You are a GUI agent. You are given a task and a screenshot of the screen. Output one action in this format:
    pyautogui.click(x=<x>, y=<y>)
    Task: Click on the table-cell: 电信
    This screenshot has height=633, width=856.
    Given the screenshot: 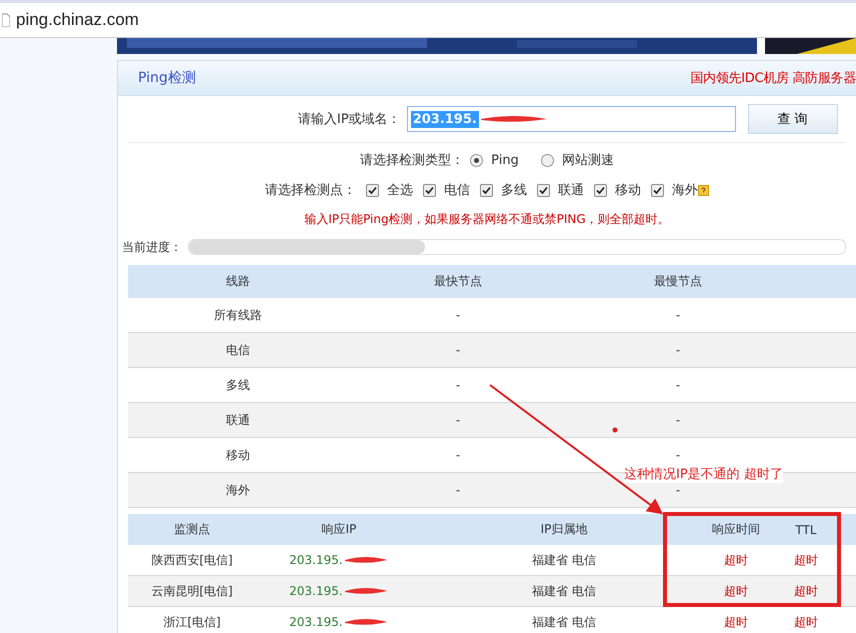 What is the action you would take?
    pyautogui.click(x=238, y=350)
    